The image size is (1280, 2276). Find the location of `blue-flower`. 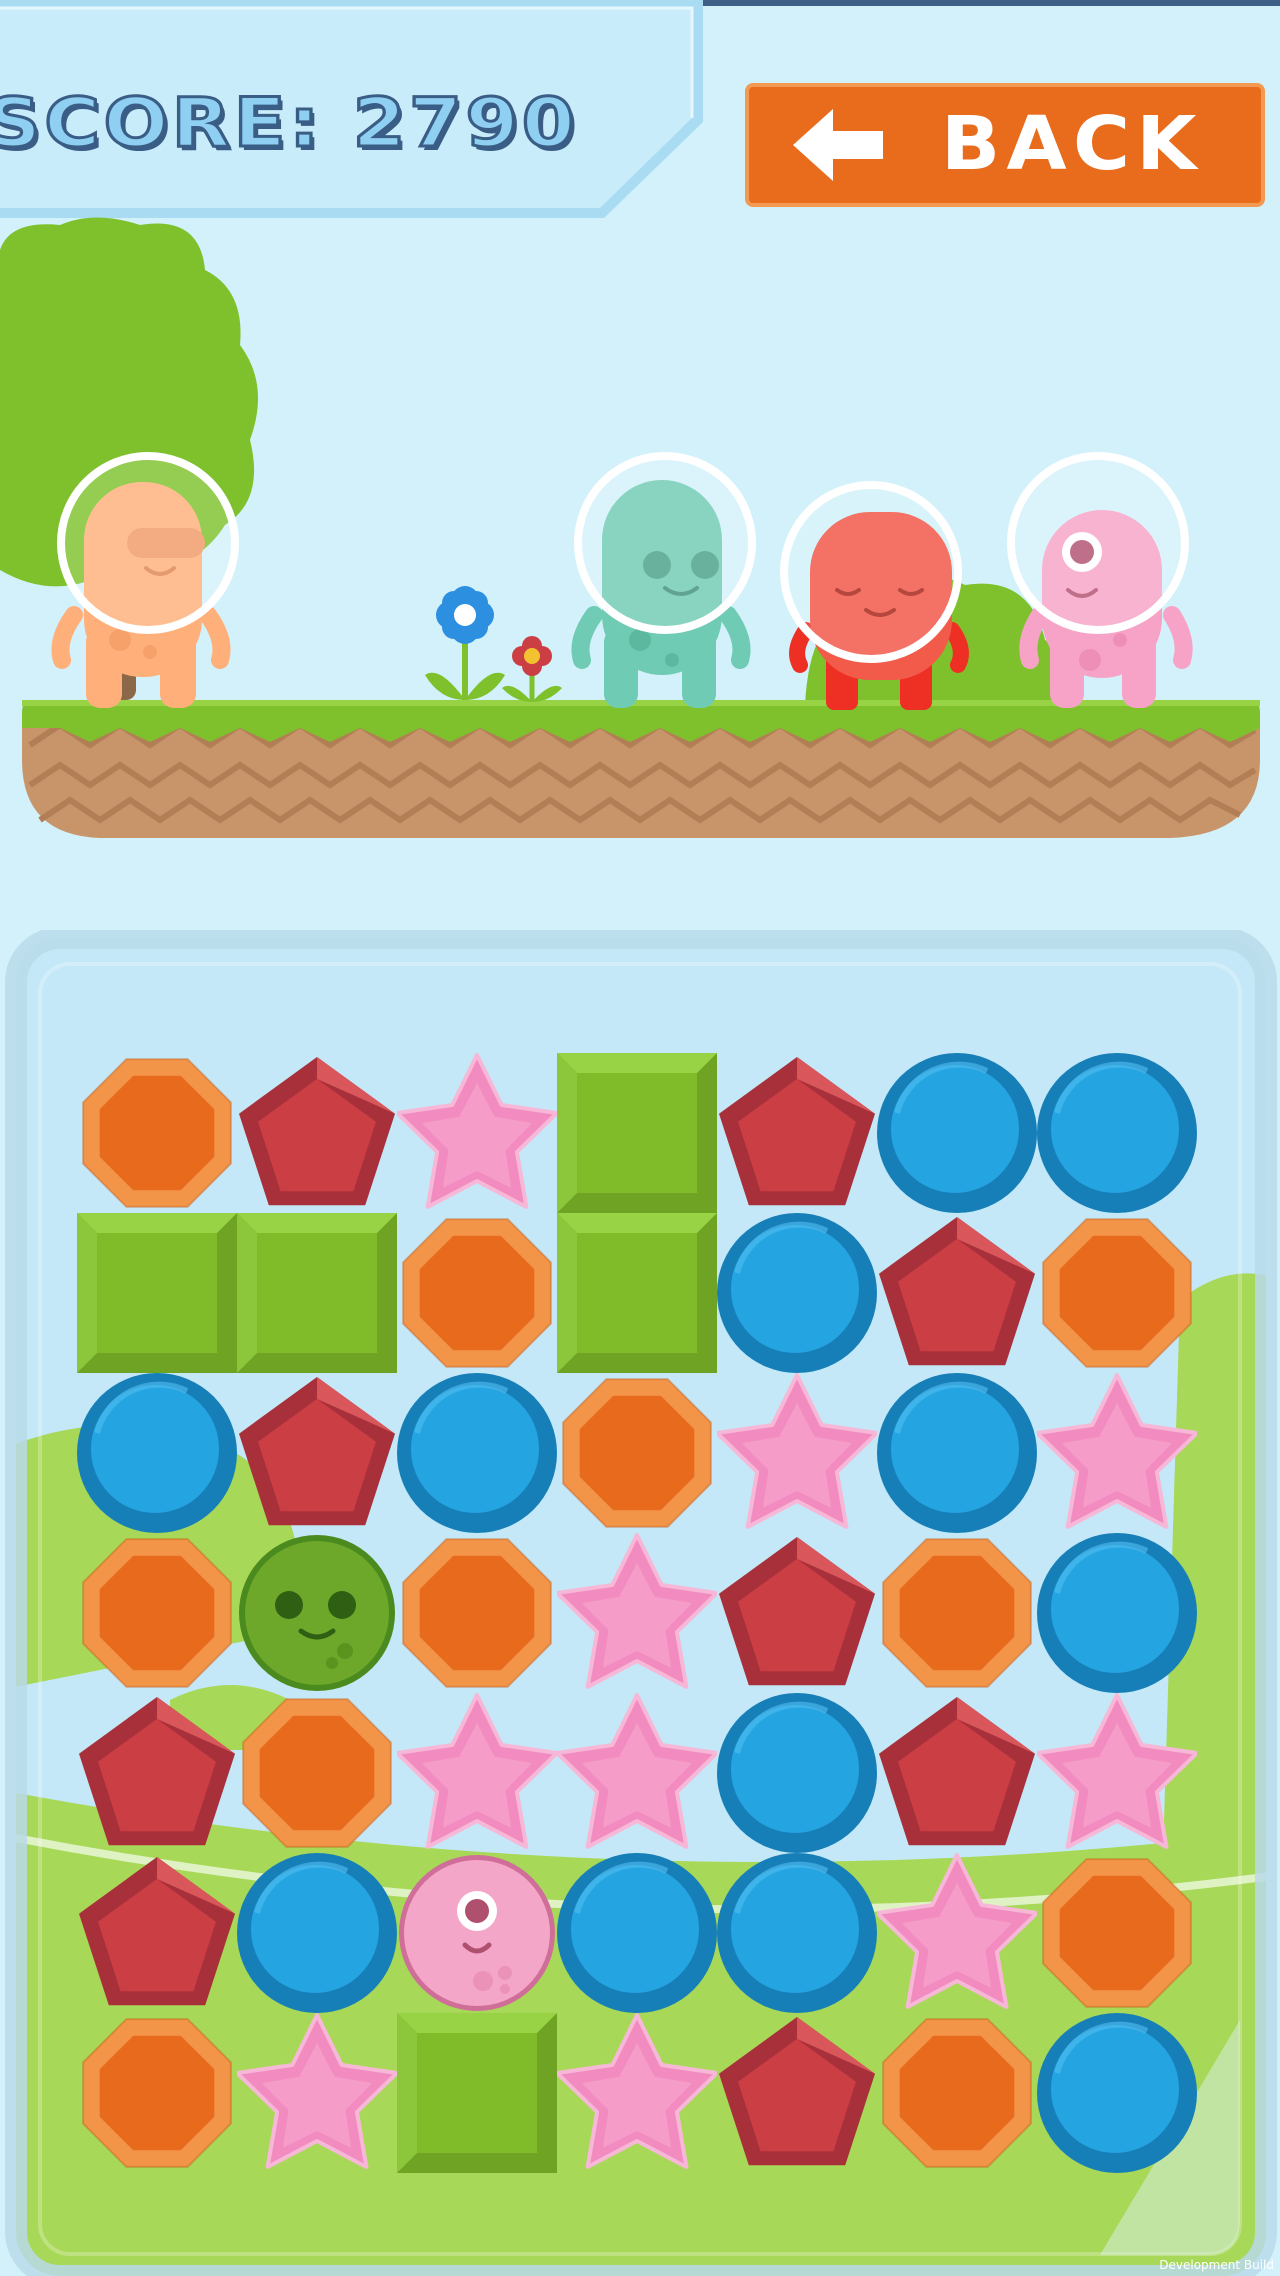

blue-flower is located at coordinates (465, 643).